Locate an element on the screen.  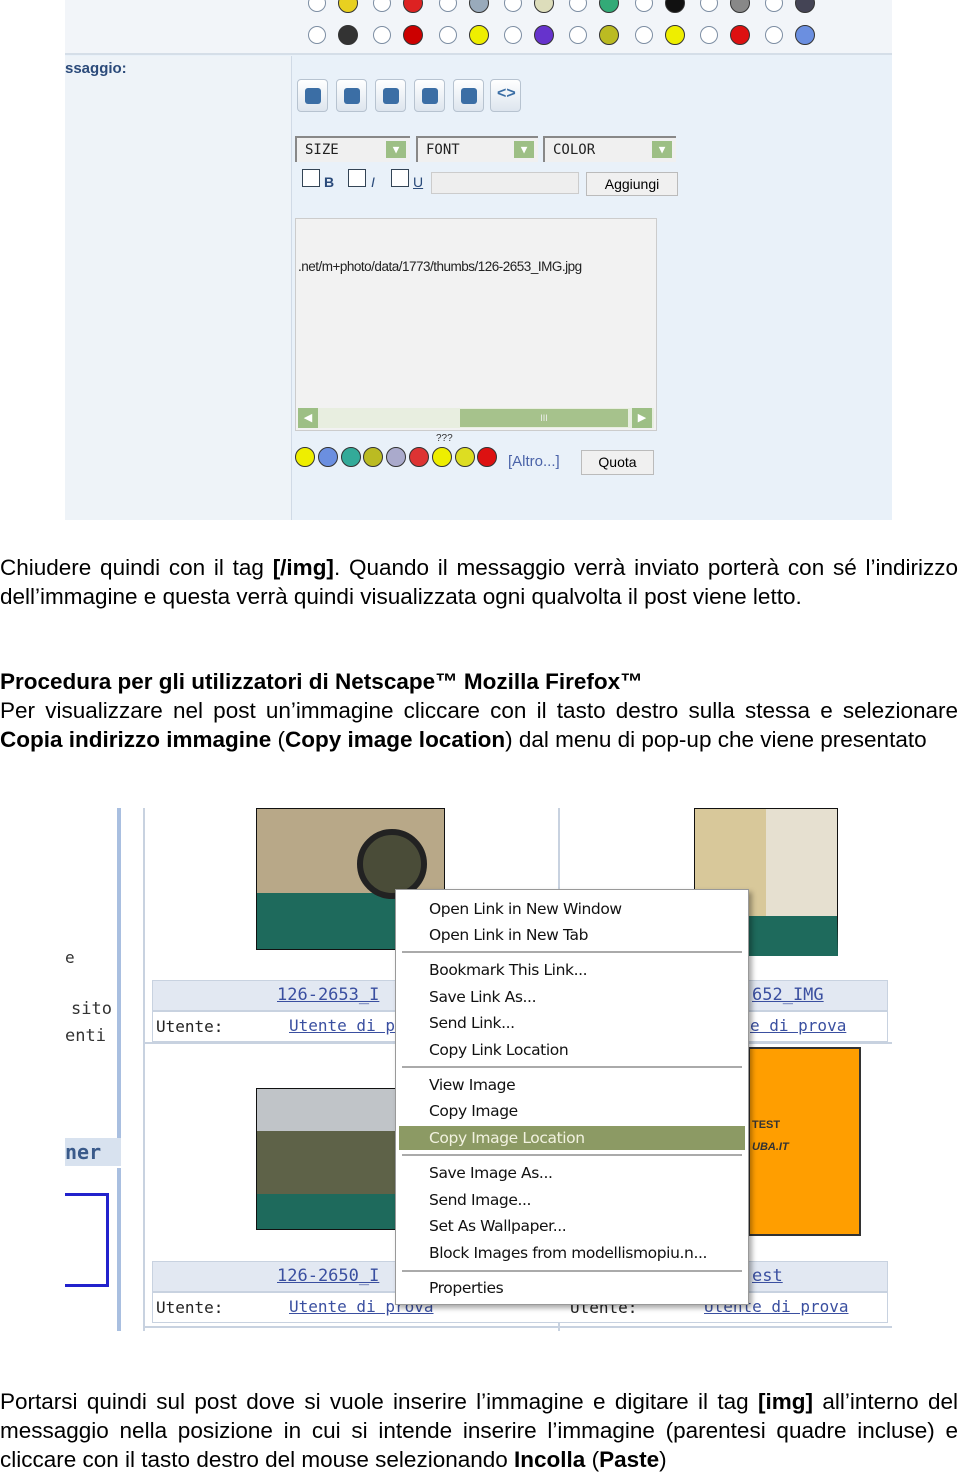
link-tool-button is located at coordinates (312, 95).